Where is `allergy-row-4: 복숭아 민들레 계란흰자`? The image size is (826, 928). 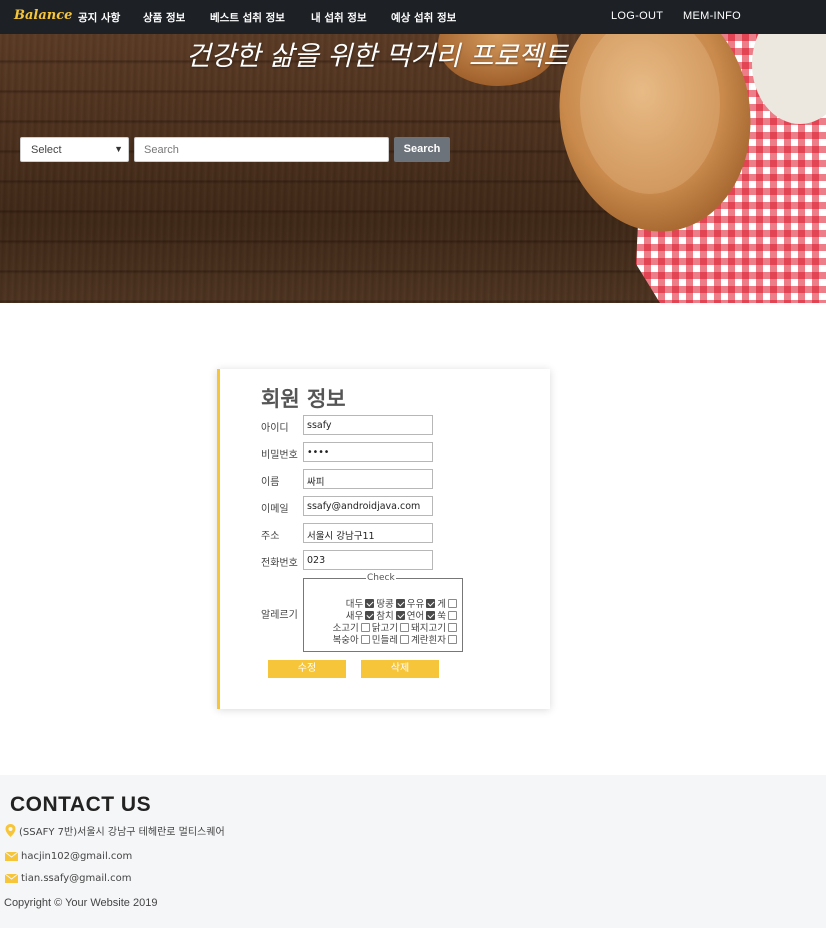
allergy-row-4: 복숭아 민들레 계란흰자 is located at coordinates (394, 639).